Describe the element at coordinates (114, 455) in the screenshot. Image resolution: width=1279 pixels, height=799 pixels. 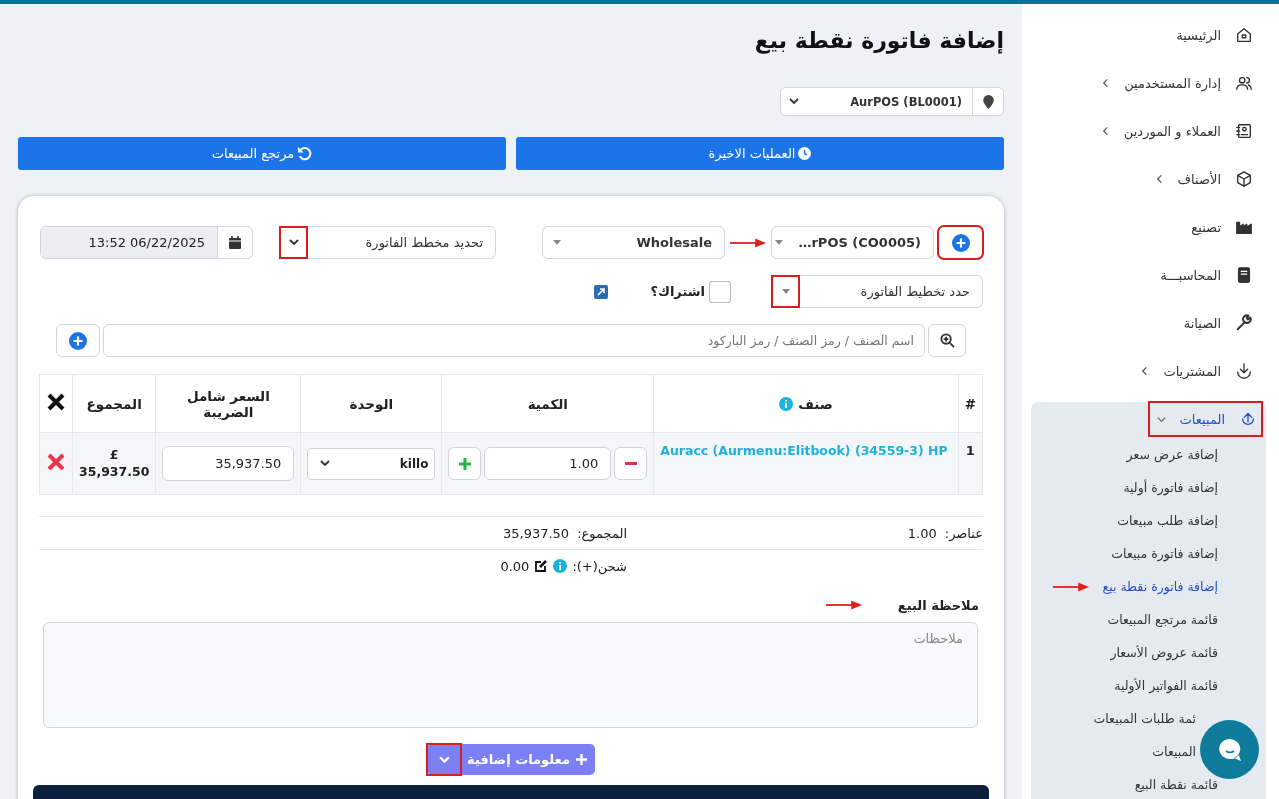
I see `currency-symbol: £` at that location.